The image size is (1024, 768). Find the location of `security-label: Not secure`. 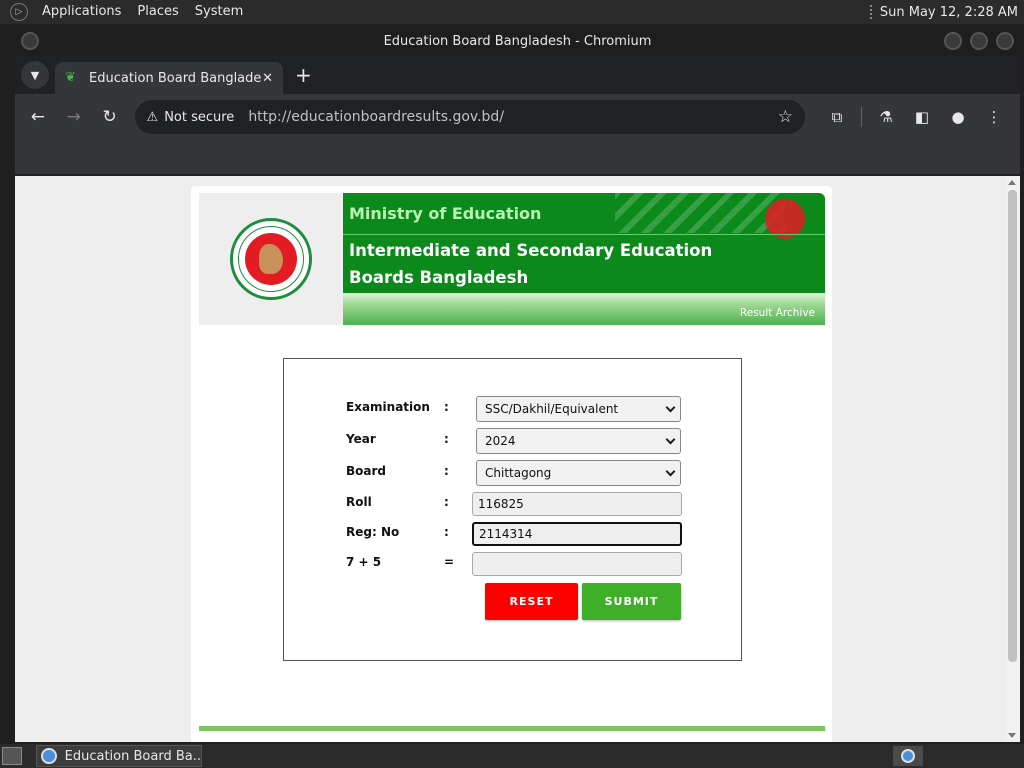

security-label: Not secure is located at coordinates (199, 117).